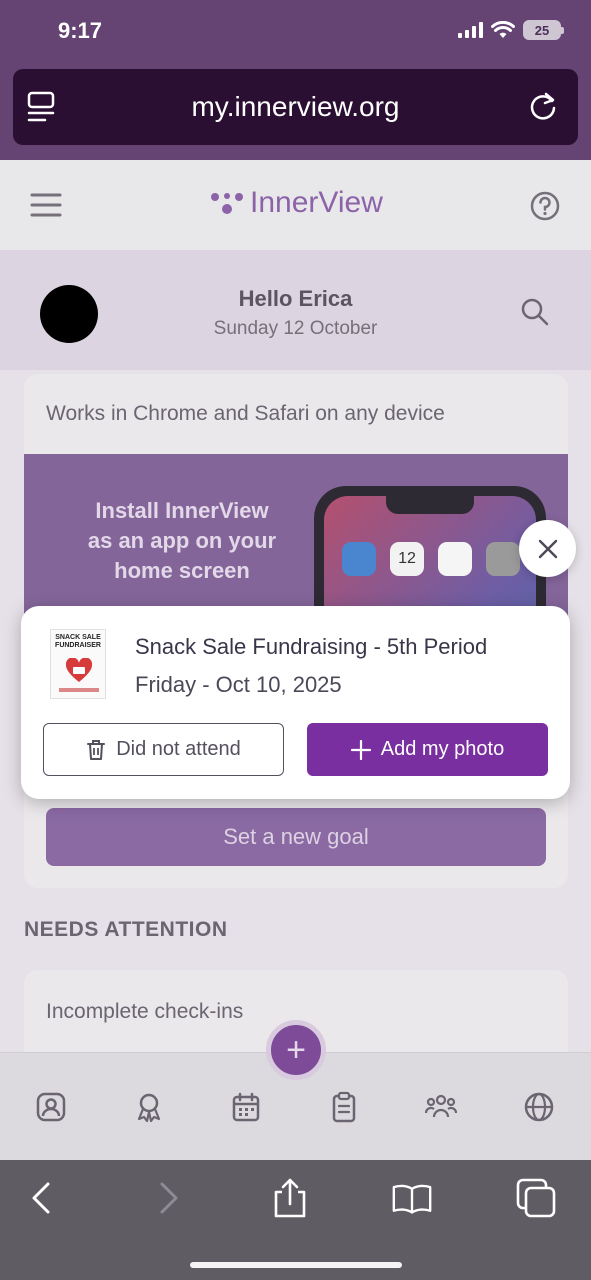 The height and width of the screenshot is (1280, 591). What do you see at coordinates (543, 30) in the screenshot?
I see `battery-indicator: 25` at bounding box center [543, 30].